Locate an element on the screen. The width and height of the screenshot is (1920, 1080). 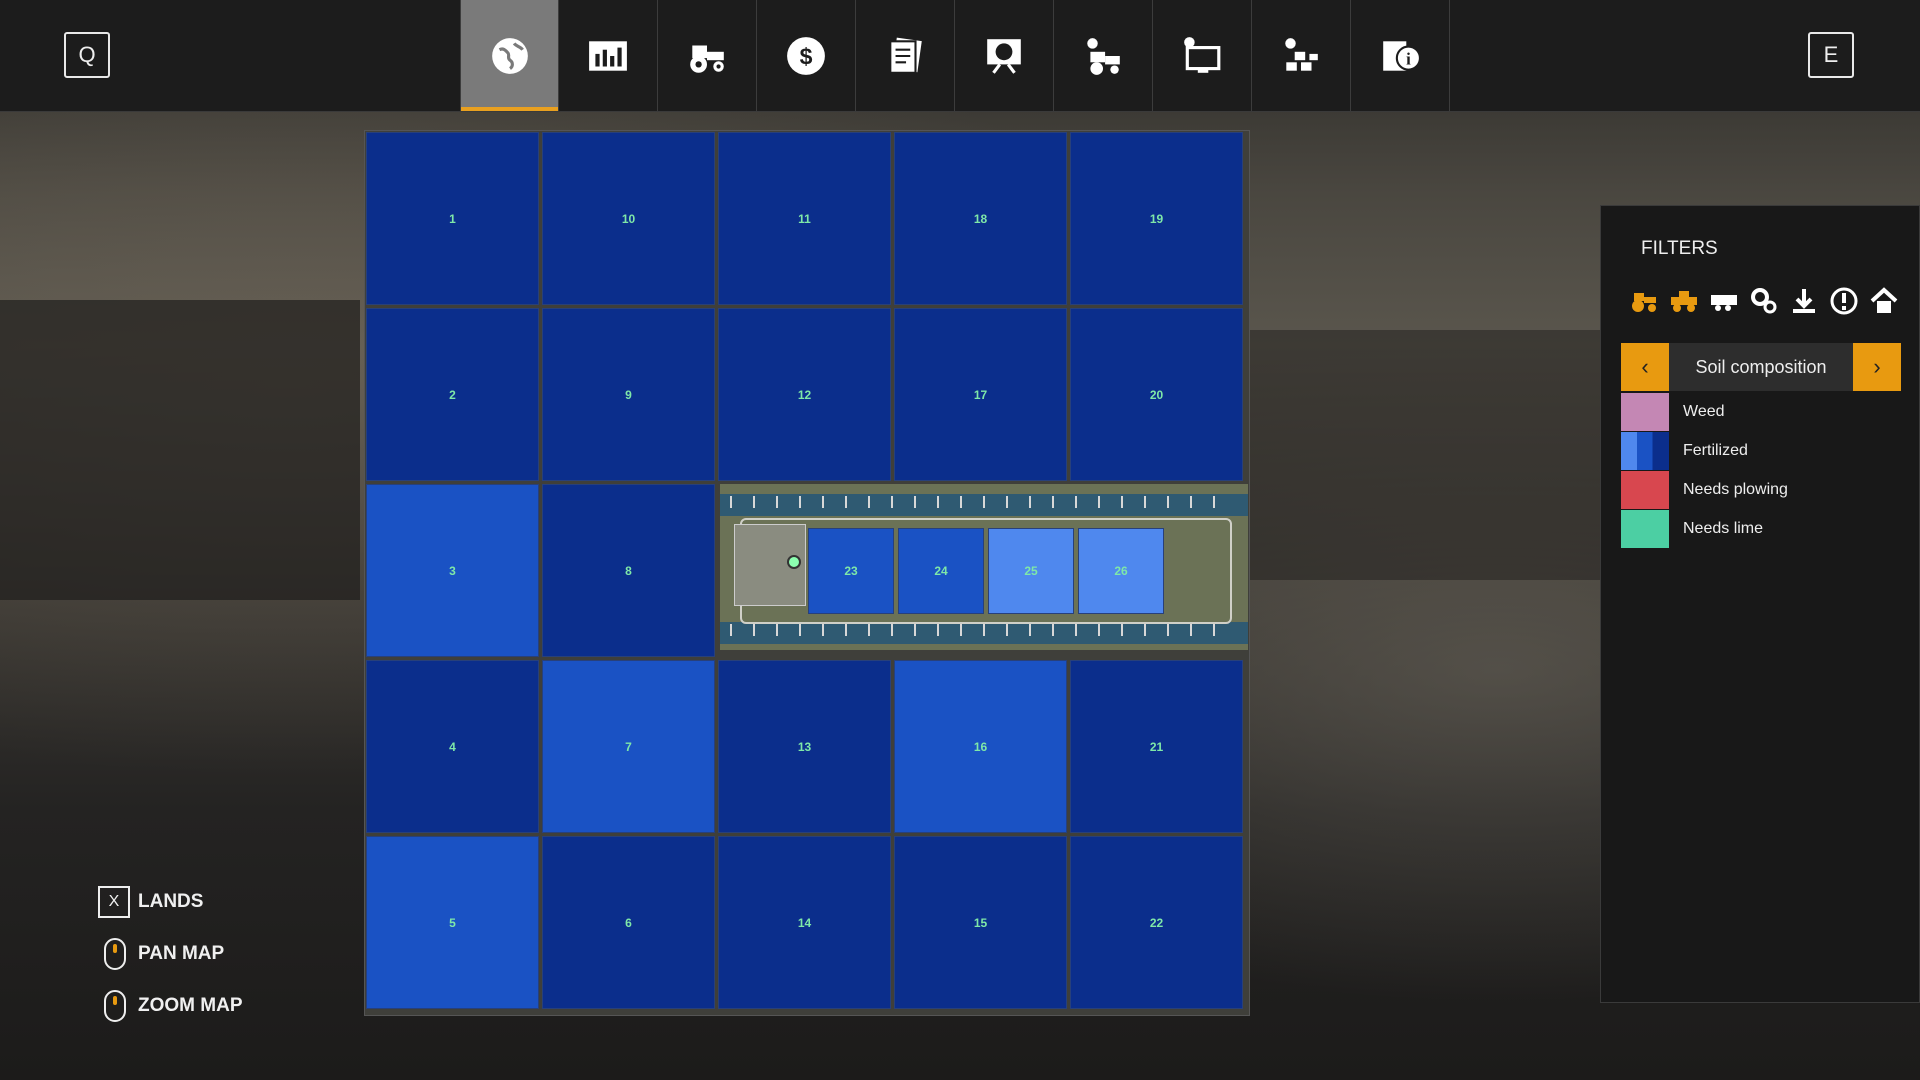
field-4: 4 is located at coordinates (452, 746).